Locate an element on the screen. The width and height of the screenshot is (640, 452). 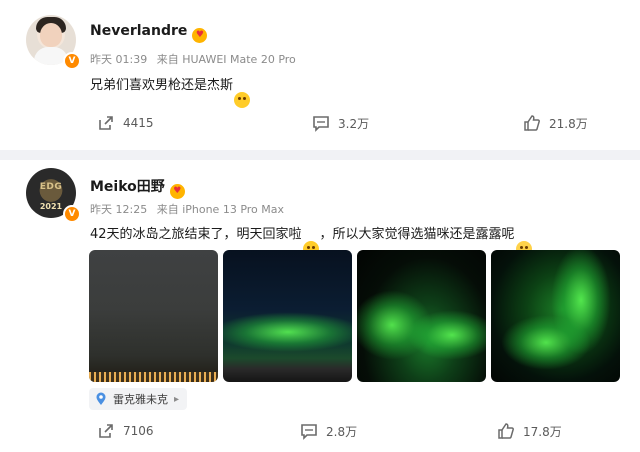
like-button: 17.8万 is located at coordinates (529, 431).